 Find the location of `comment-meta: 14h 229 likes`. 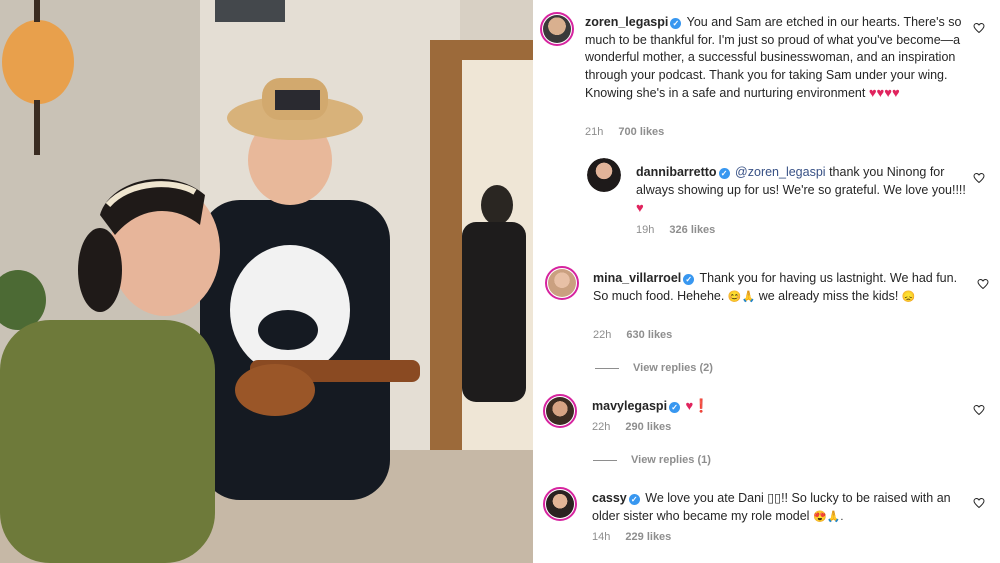

comment-meta: 14h 229 likes is located at coordinates (631, 537).